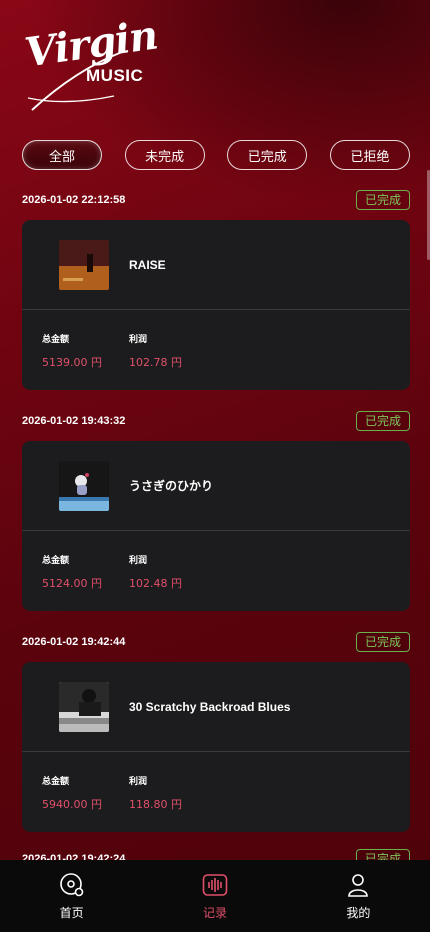  Describe the element at coordinates (74, 421) in the screenshot. I see `order-time: 2026-01-02 19:43:32` at that location.